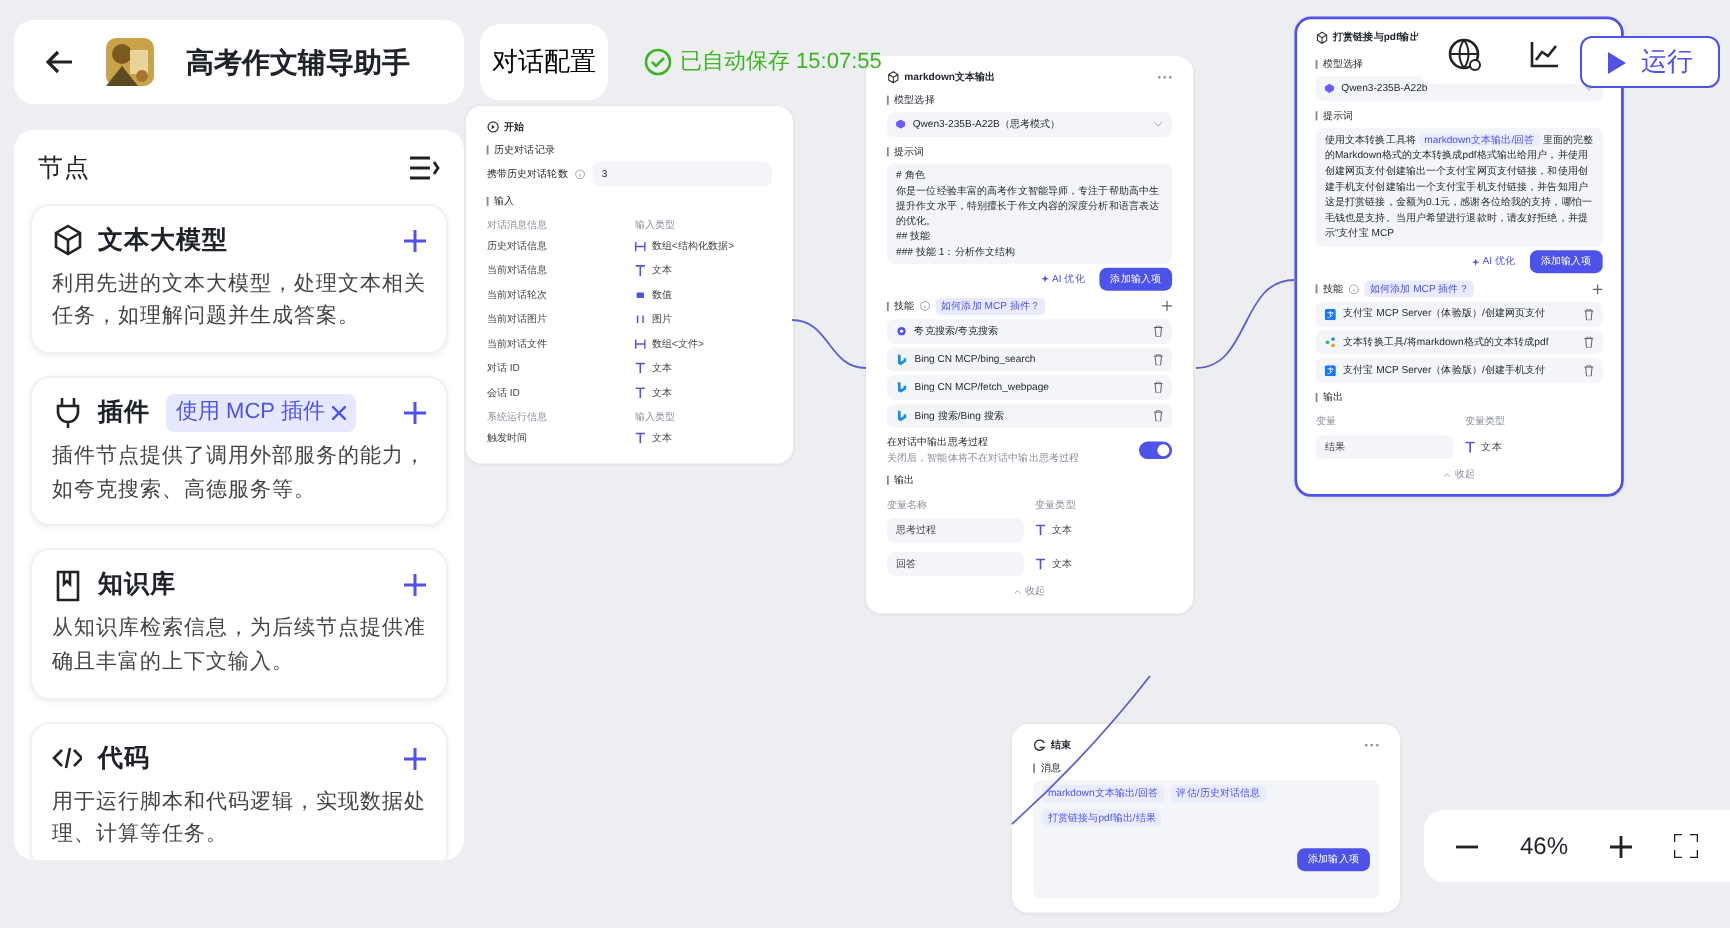  I want to click on cube-icon, so click(67, 240).